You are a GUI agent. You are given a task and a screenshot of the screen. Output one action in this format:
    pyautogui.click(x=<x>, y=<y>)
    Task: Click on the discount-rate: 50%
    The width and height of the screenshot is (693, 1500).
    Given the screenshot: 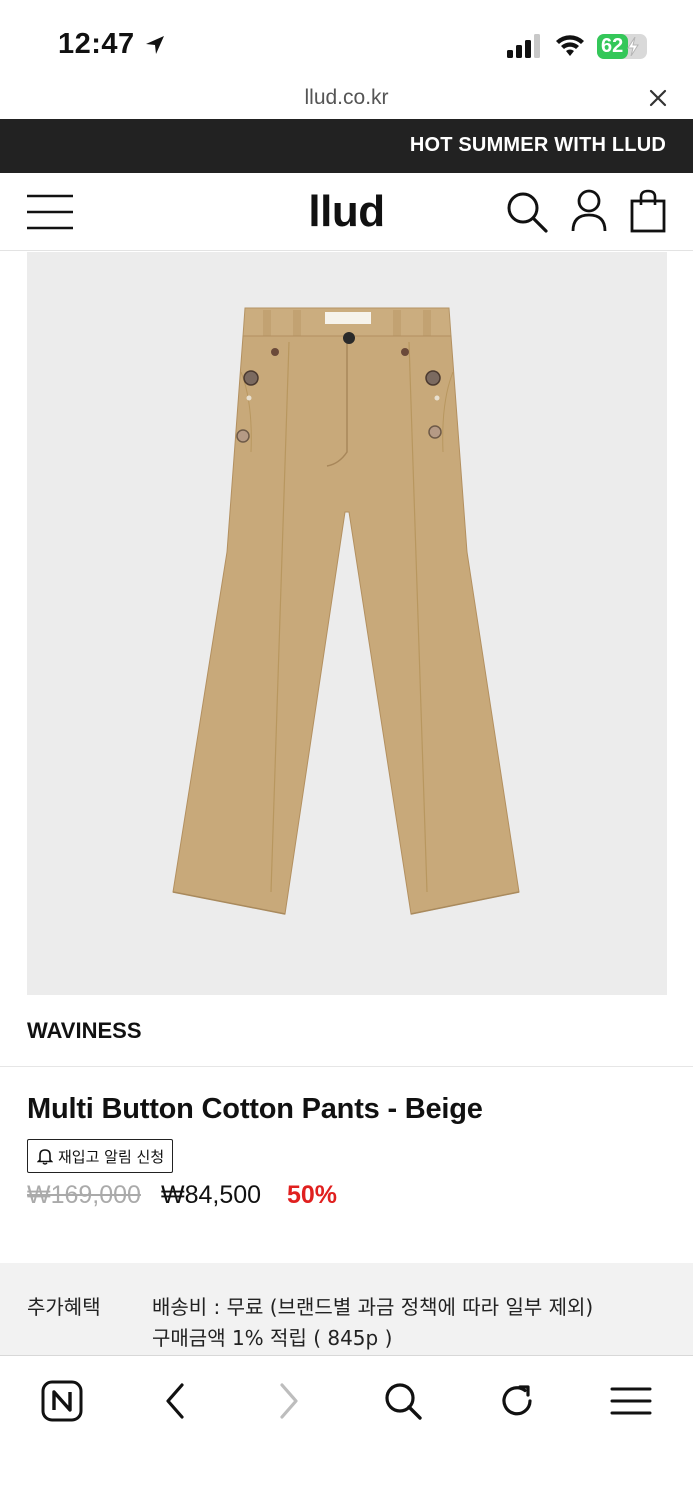 What is the action you would take?
    pyautogui.click(x=312, y=1195)
    